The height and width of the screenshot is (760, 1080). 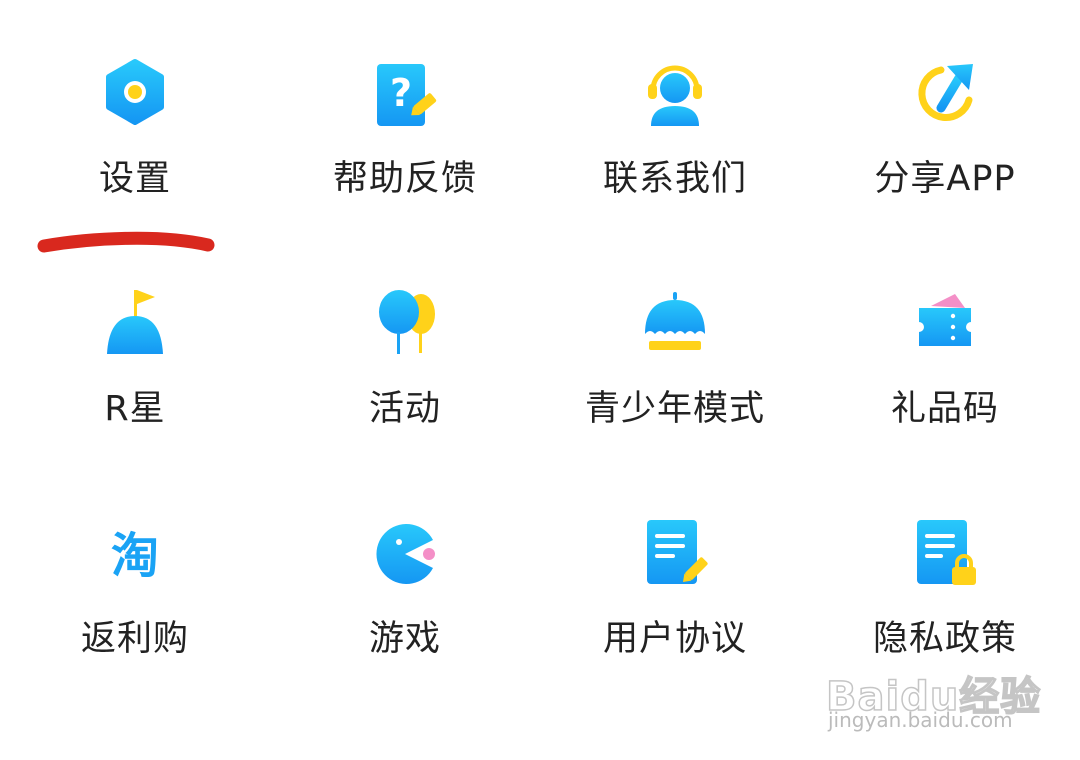 I want to click on menu-item-games: 游戏, so click(x=405, y=560).